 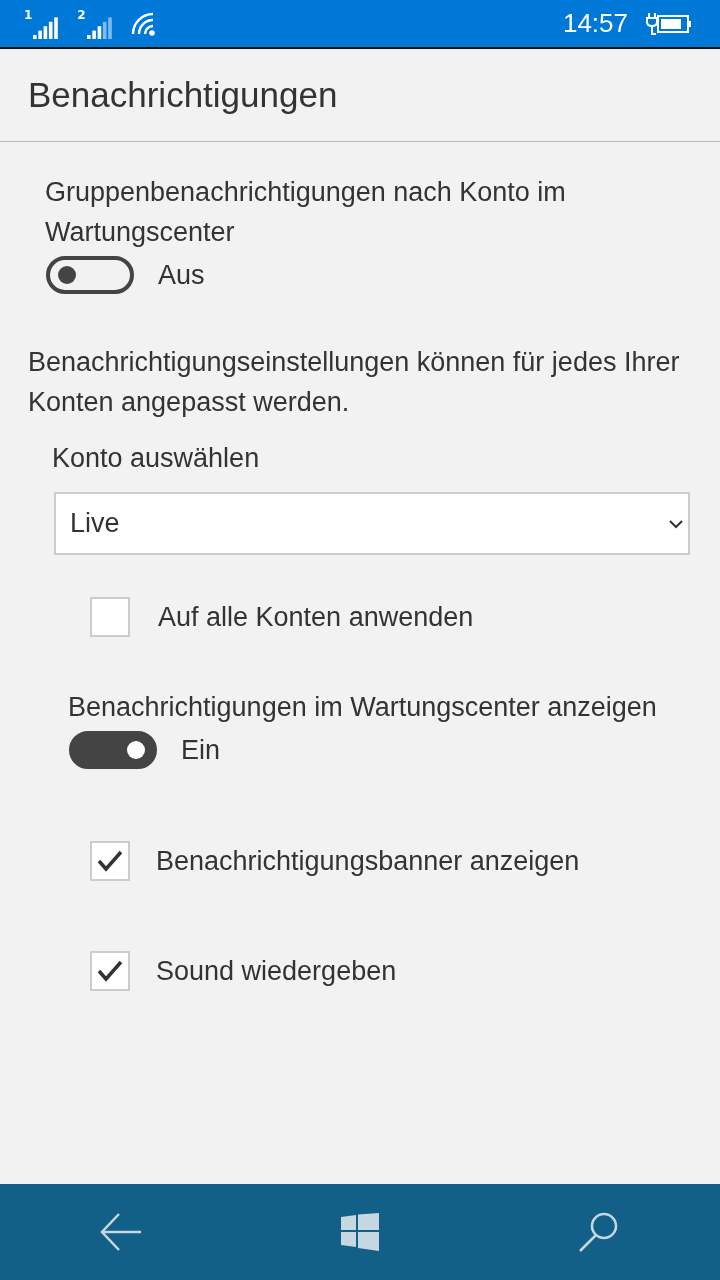 I want to click on sim-number: 2, so click(x=81, y=14).